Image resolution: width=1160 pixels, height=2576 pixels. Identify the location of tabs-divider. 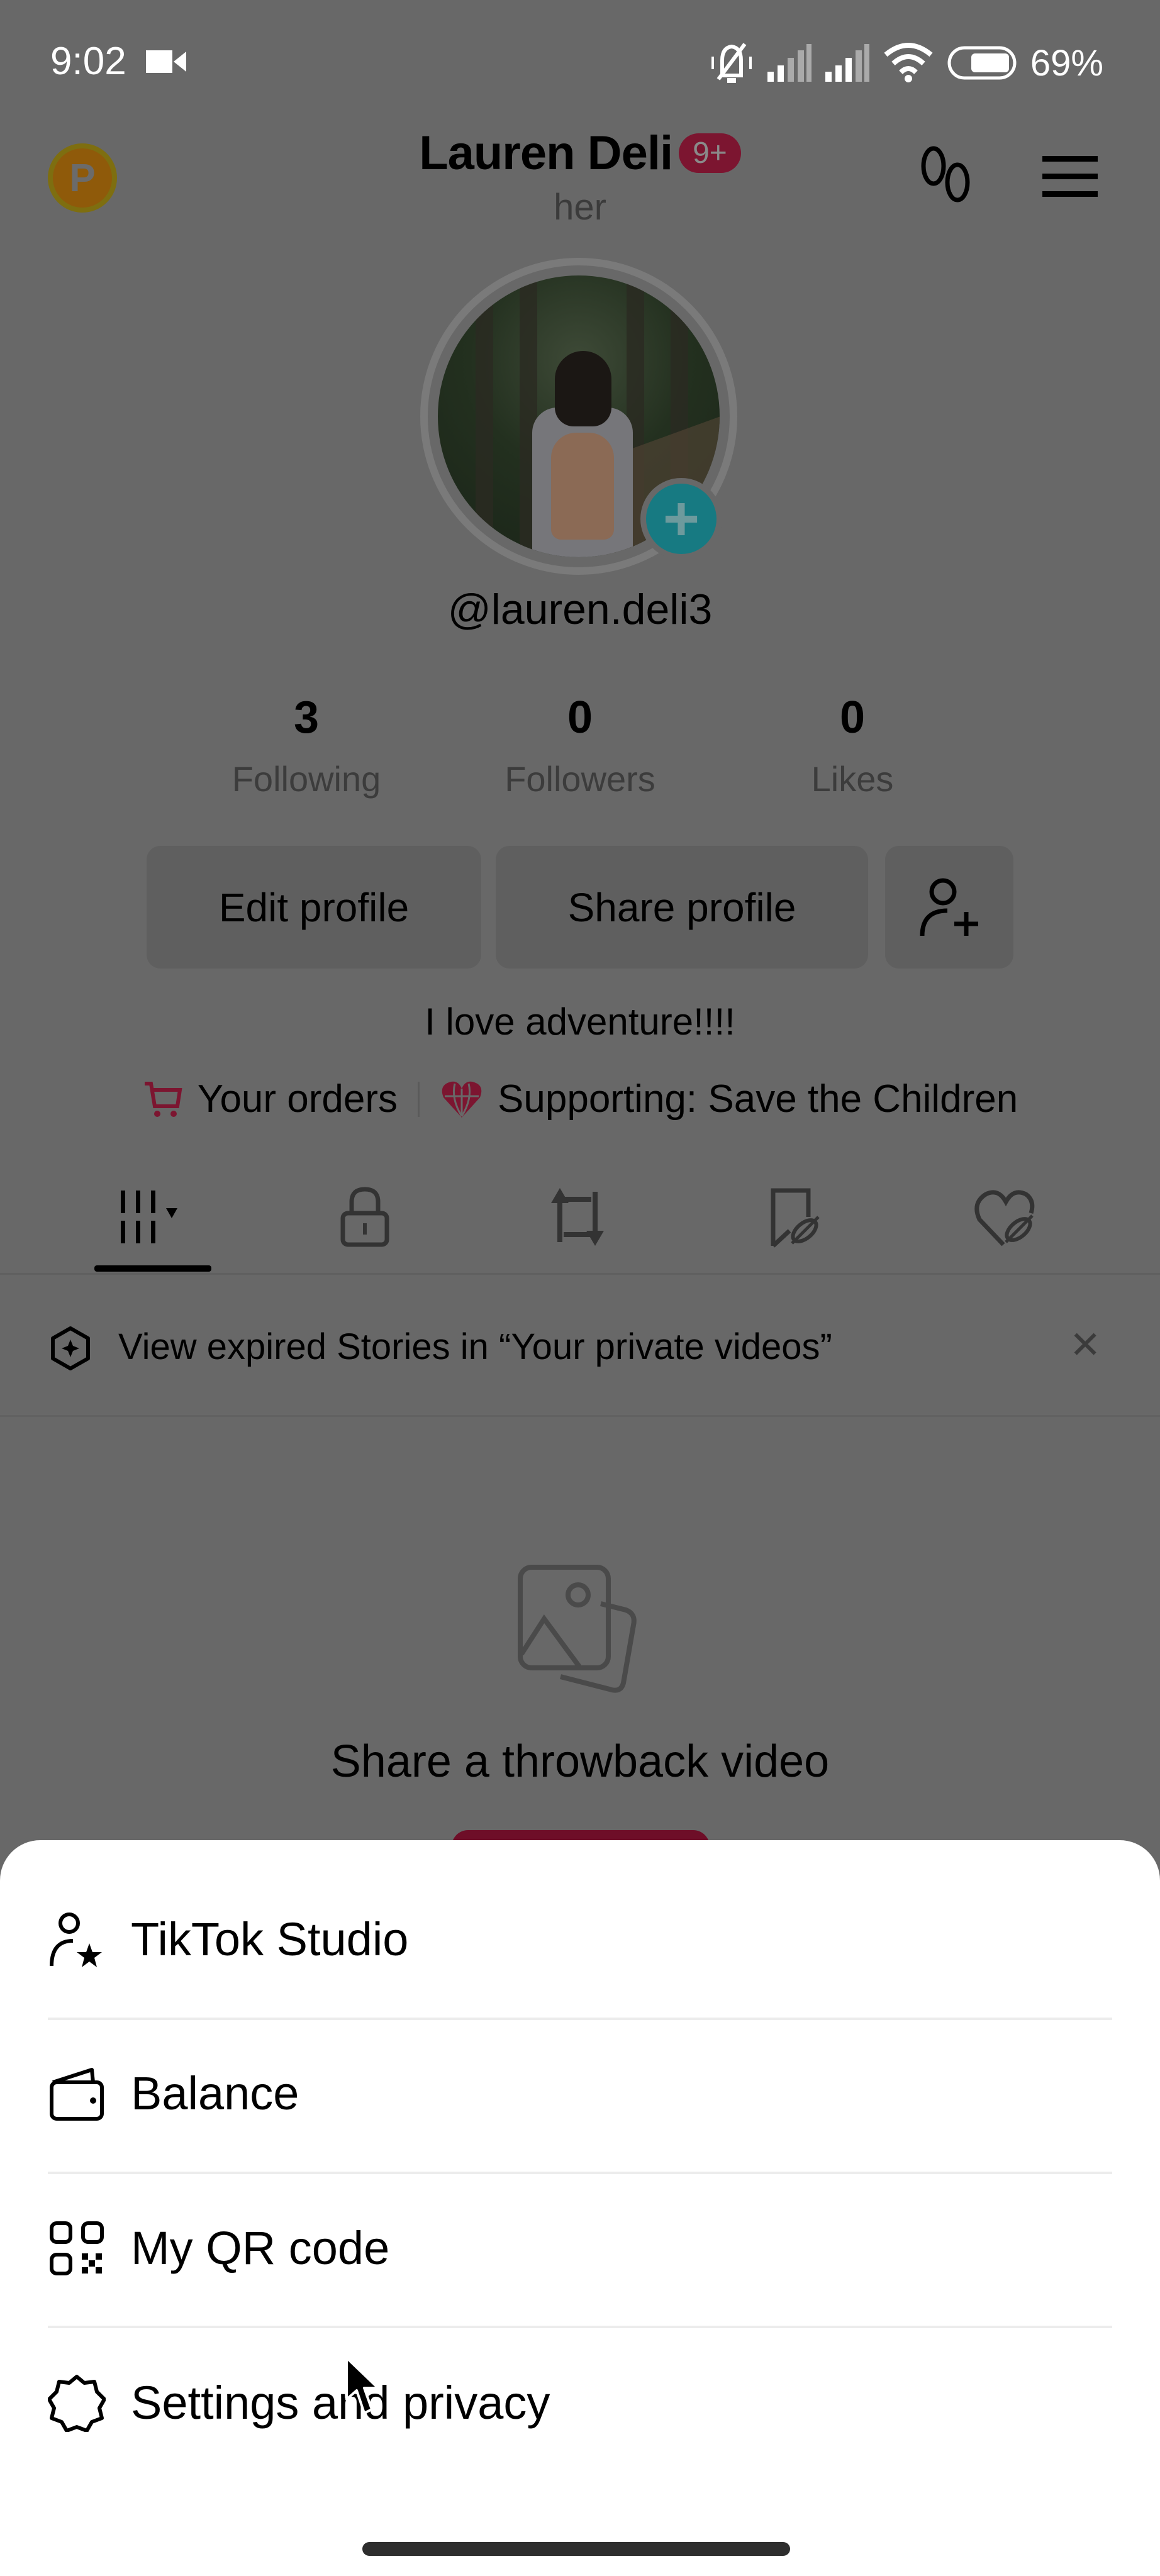
(580, 1274).